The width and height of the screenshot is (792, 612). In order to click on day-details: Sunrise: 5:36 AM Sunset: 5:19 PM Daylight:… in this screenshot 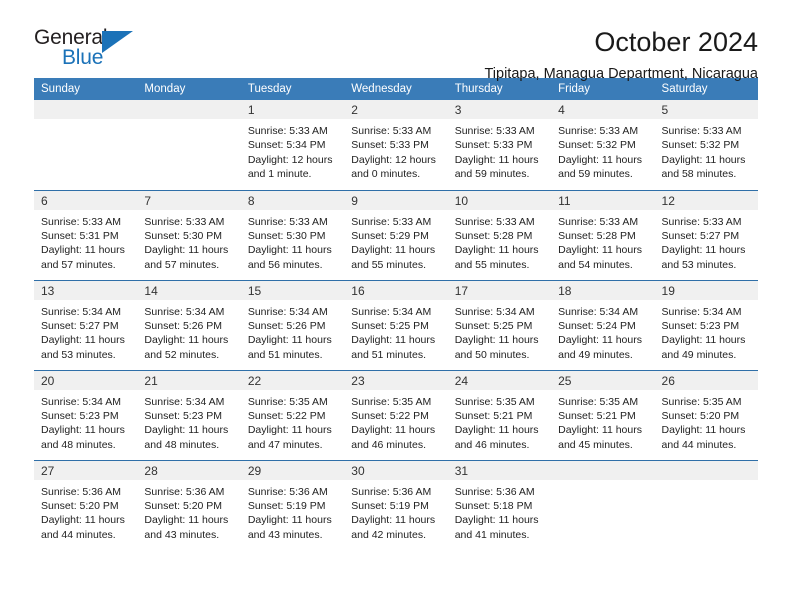, I will do `click(395, 511)`.